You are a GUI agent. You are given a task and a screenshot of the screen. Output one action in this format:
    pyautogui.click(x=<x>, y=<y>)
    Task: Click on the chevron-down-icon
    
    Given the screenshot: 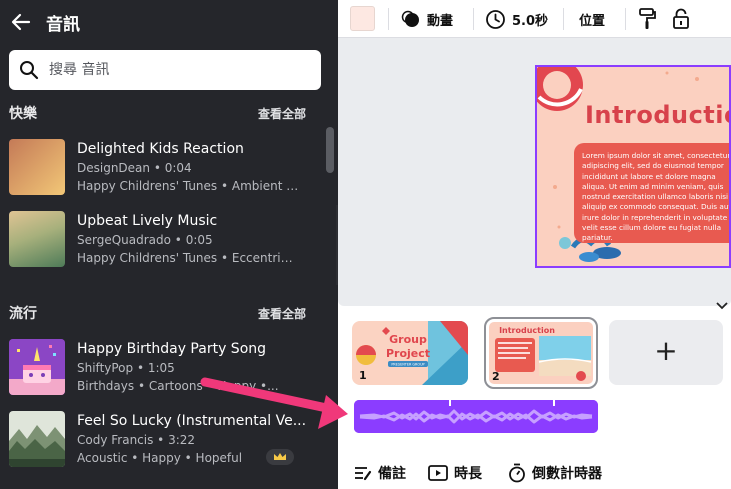 What is the action you would take?
    pyautogui.click(x=722, y=306)
    